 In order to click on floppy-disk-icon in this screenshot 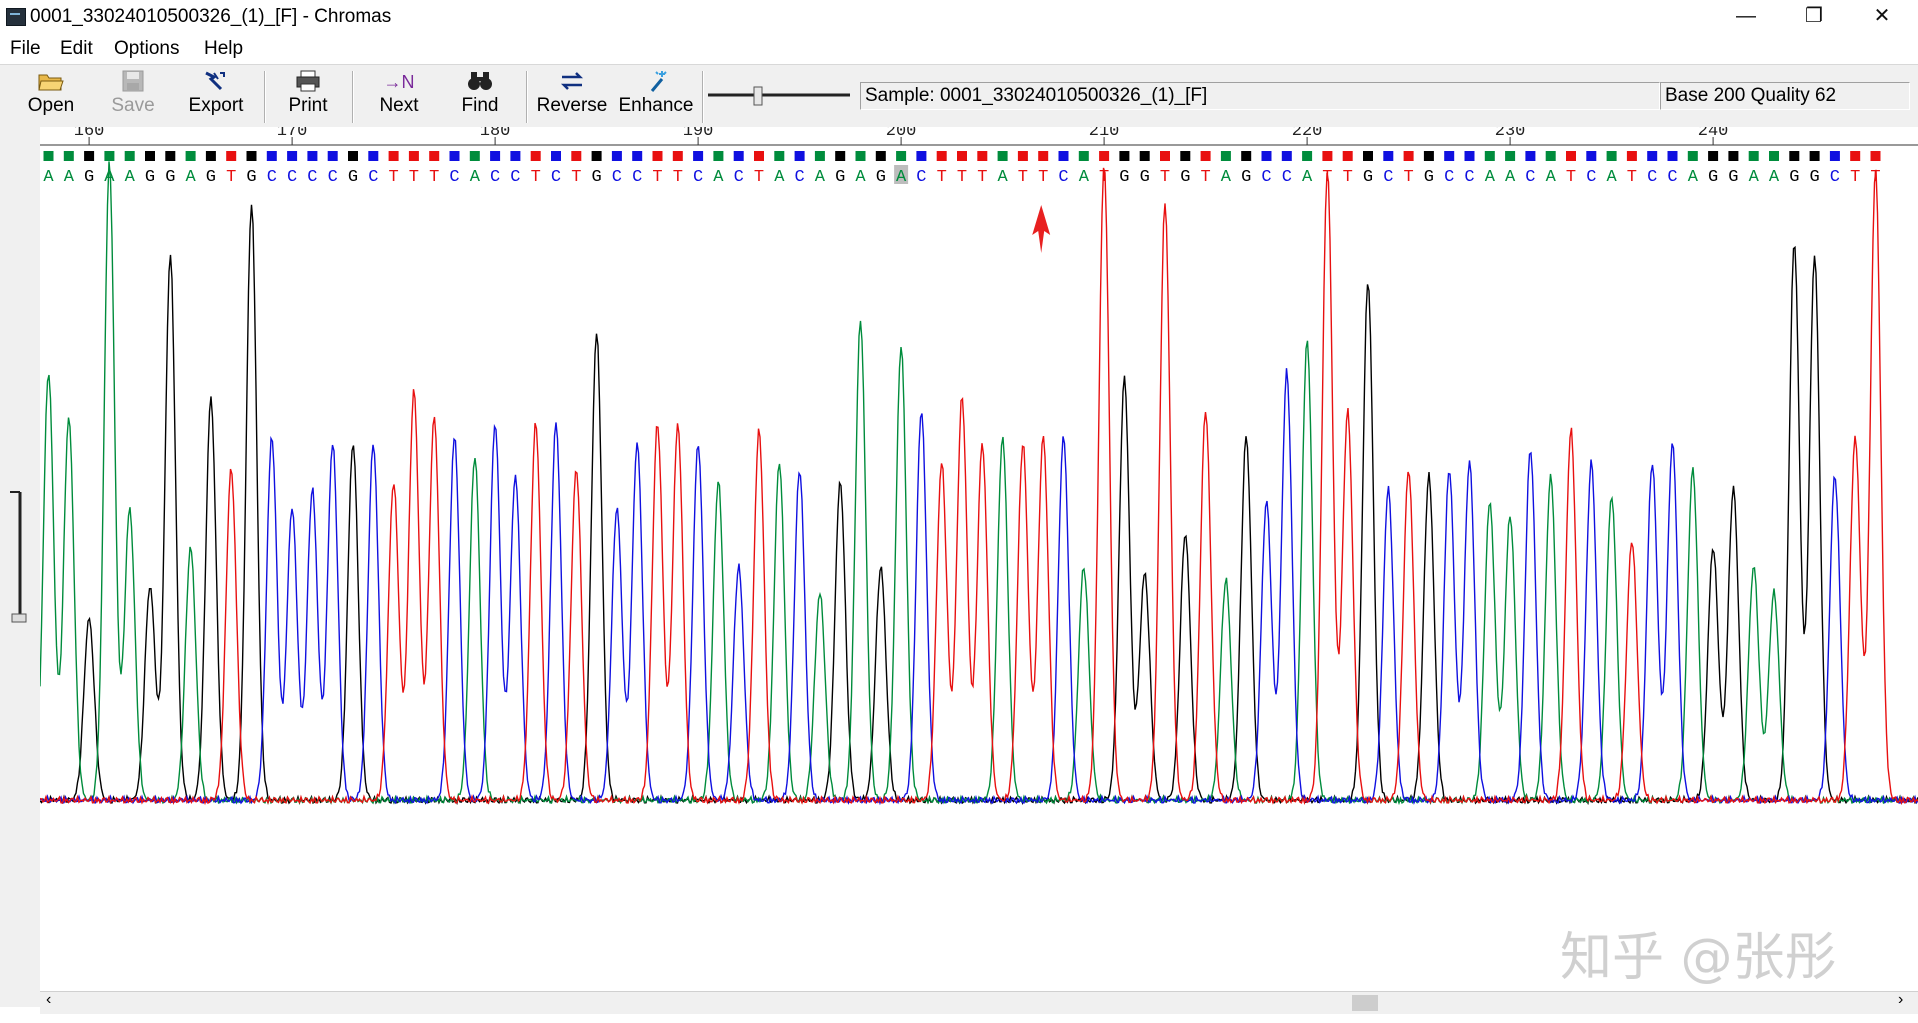, I will do `click(133, 82)`.